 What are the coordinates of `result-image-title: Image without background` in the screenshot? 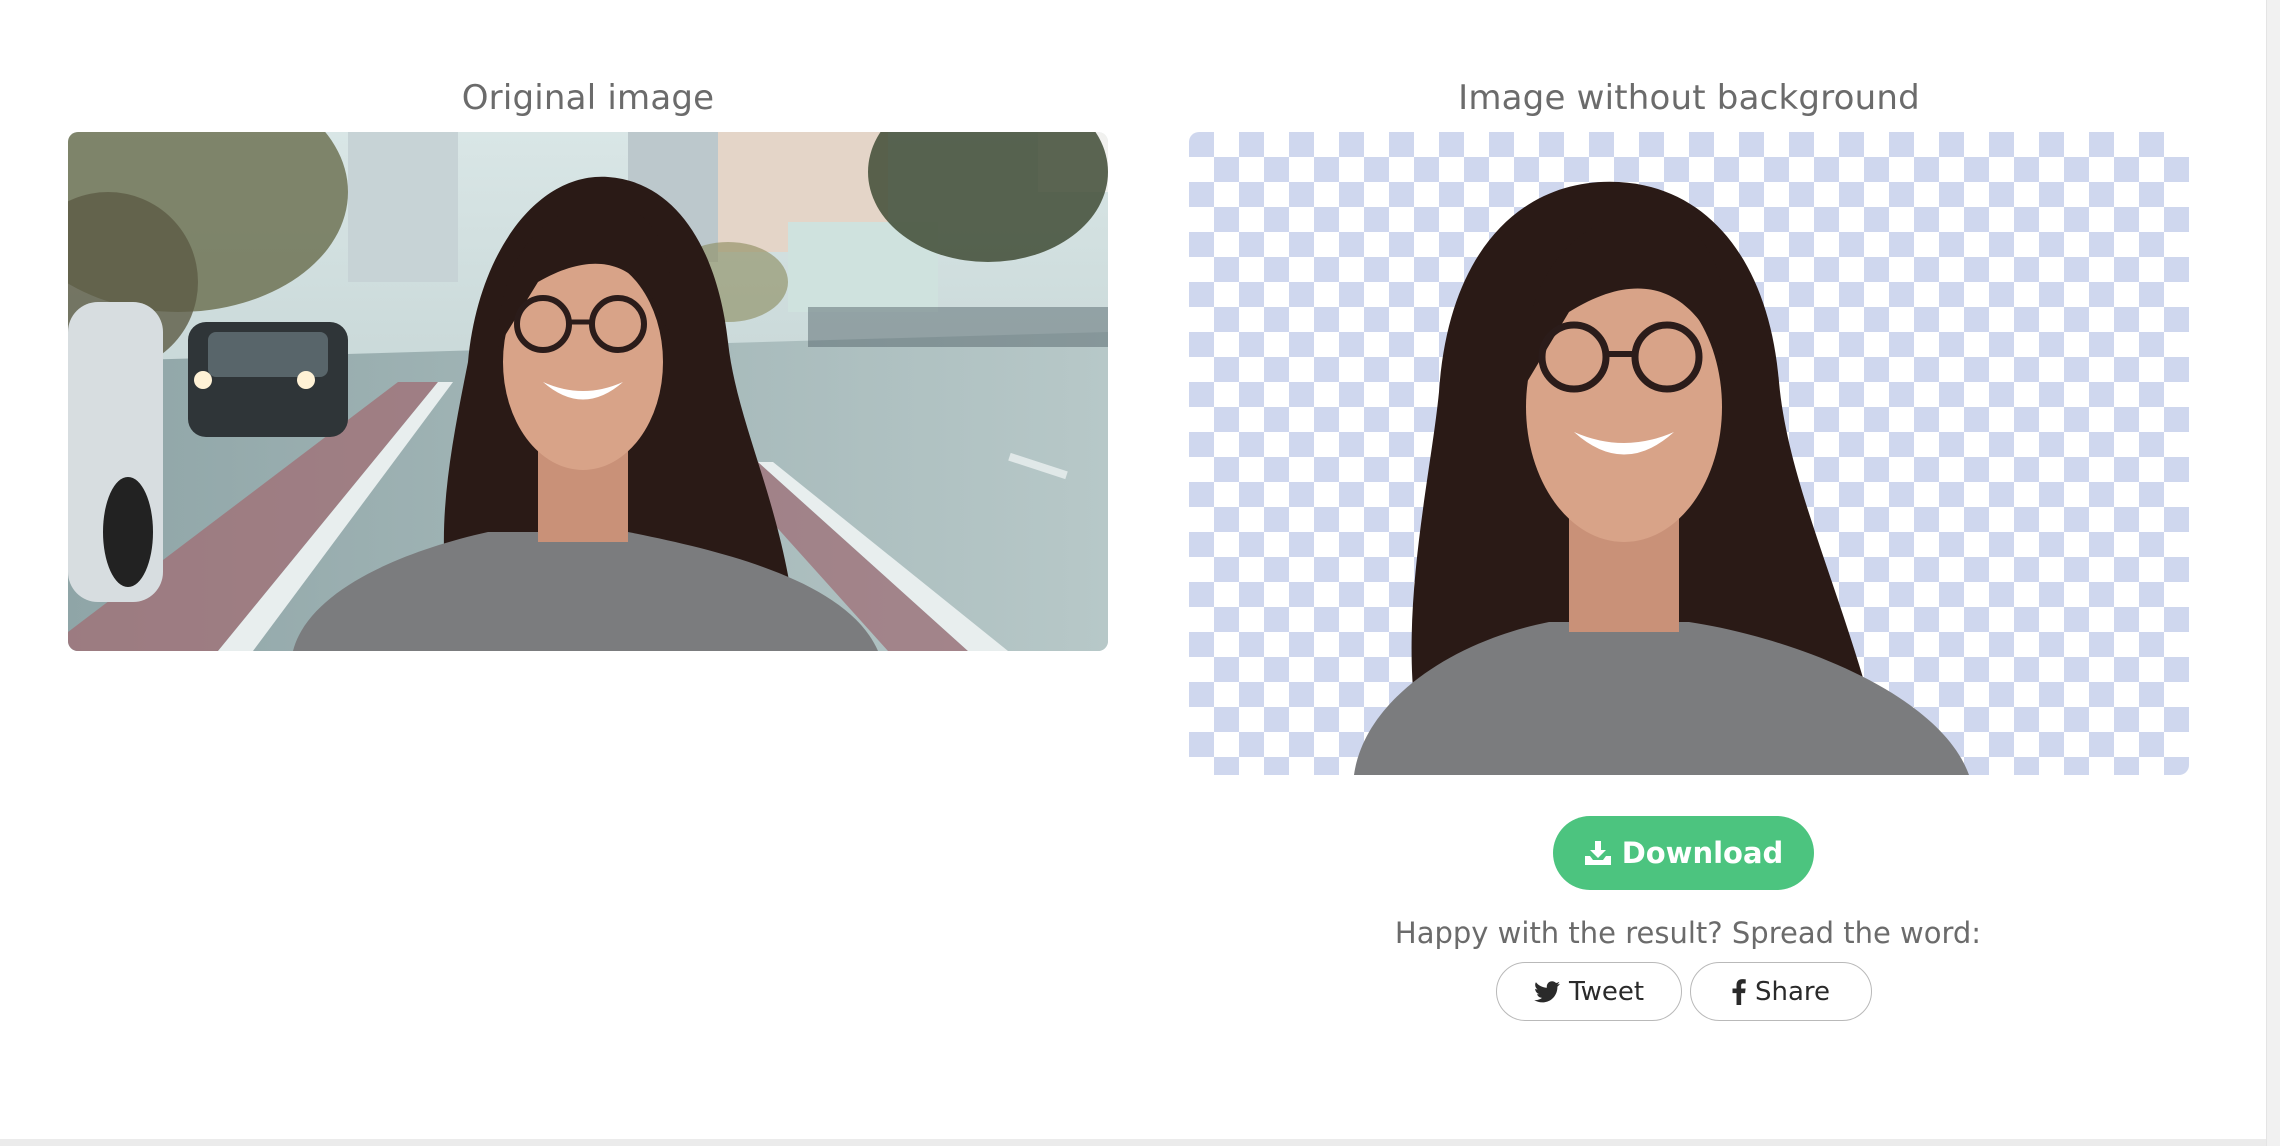 It's located at (1689, 98).